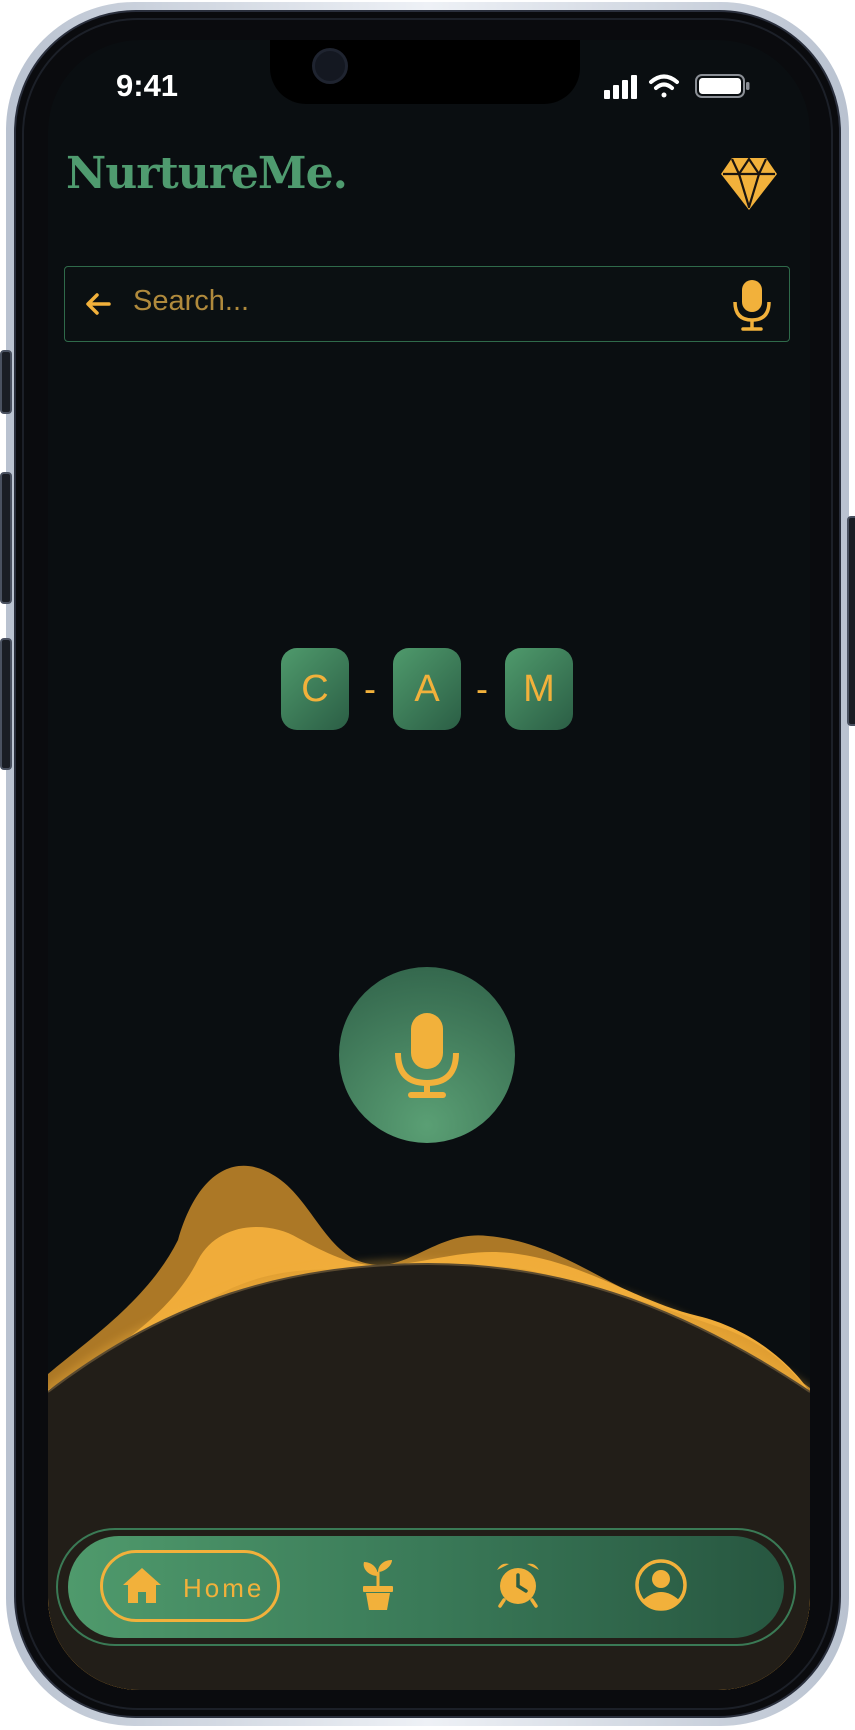 The width and height of the screenshot is (855, 1730). What do you see at coordinates (664, 86) in the screenshot?
I see `wifi-icon` at bounding box center [664, 86].